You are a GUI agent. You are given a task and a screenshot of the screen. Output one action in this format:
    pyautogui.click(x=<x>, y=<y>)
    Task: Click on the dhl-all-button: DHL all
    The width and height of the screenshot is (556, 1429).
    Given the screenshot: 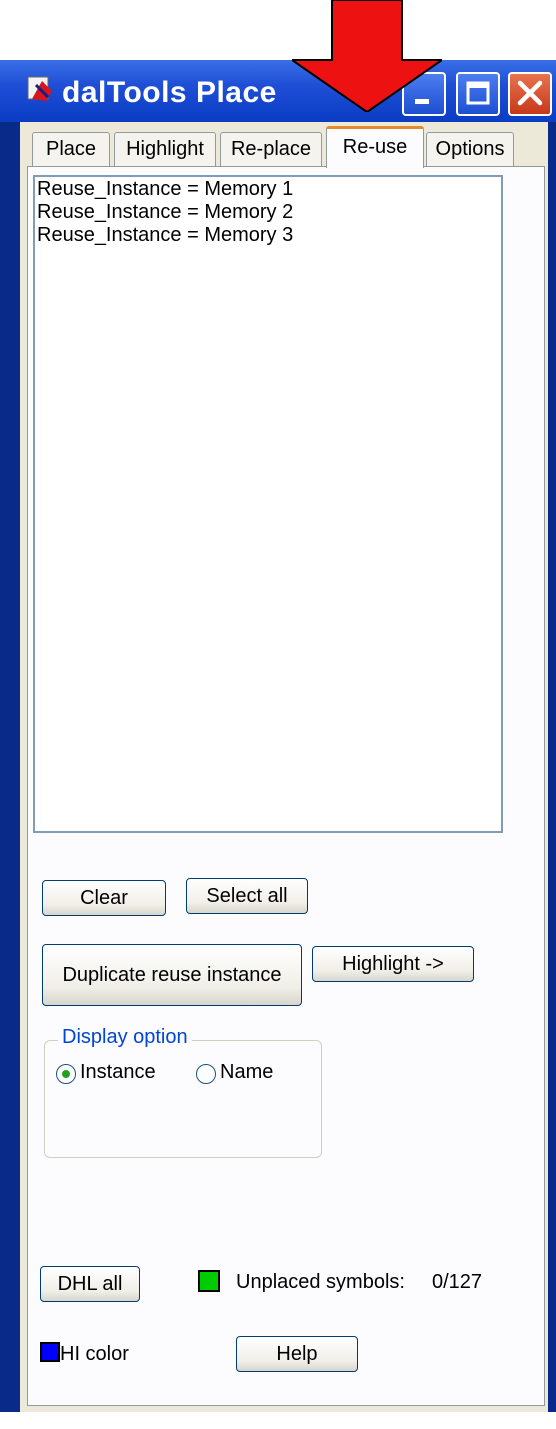 What is the action you would take?
    pyautogui.click(x=90, y=1284)
    